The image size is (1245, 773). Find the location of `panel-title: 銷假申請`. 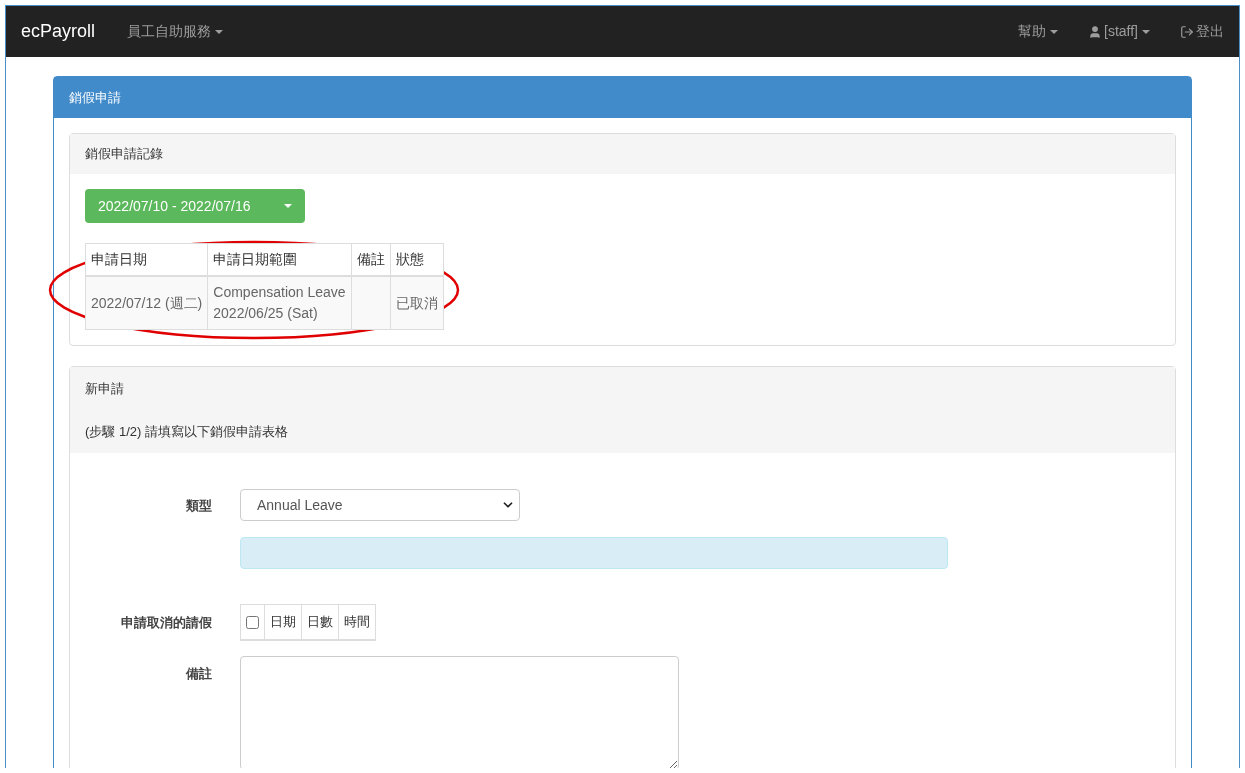

panel-title: 銷假申請 is located at coordinates (622, 97).